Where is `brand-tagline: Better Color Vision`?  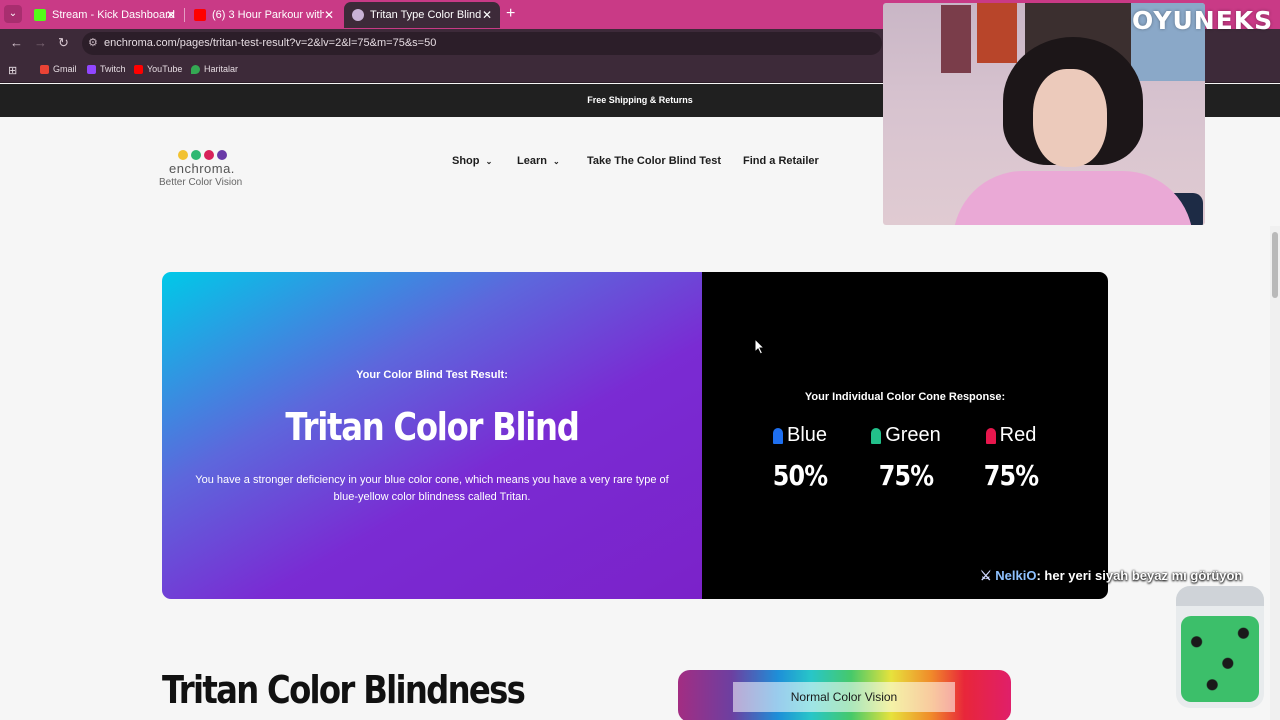 brand-tagline: Better Color Vision is located at coordinates (201, 182).